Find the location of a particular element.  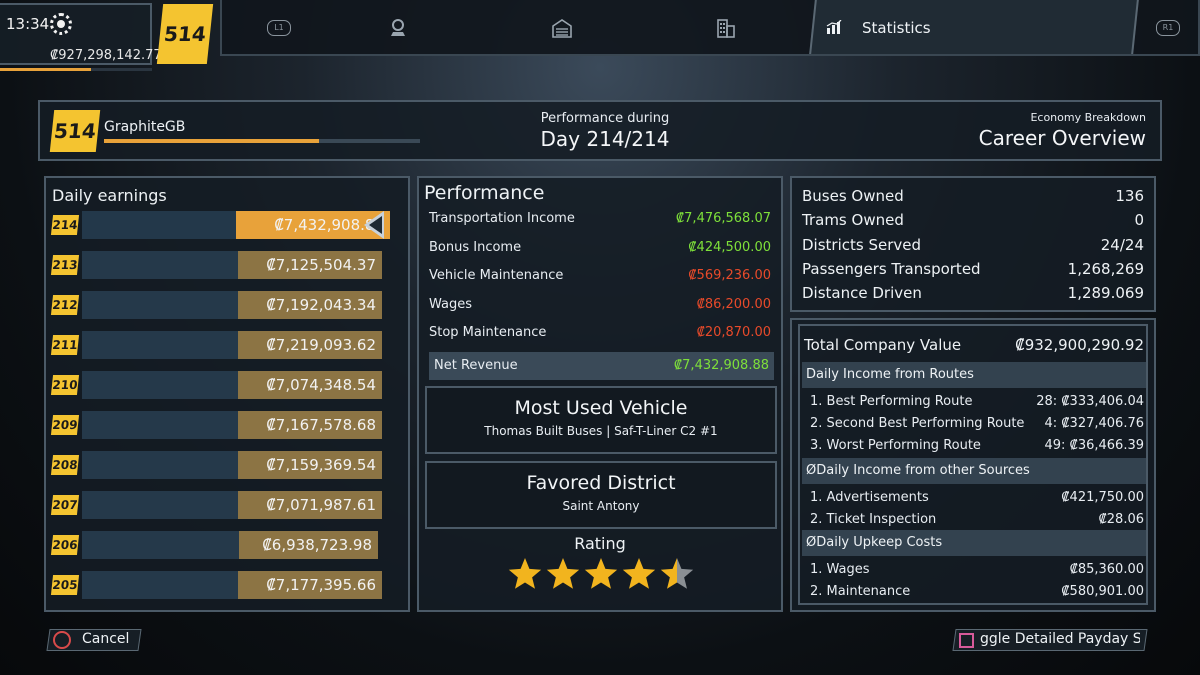

earnings-value: ₡6,938,723.98 is located at coordinates (317, 545).